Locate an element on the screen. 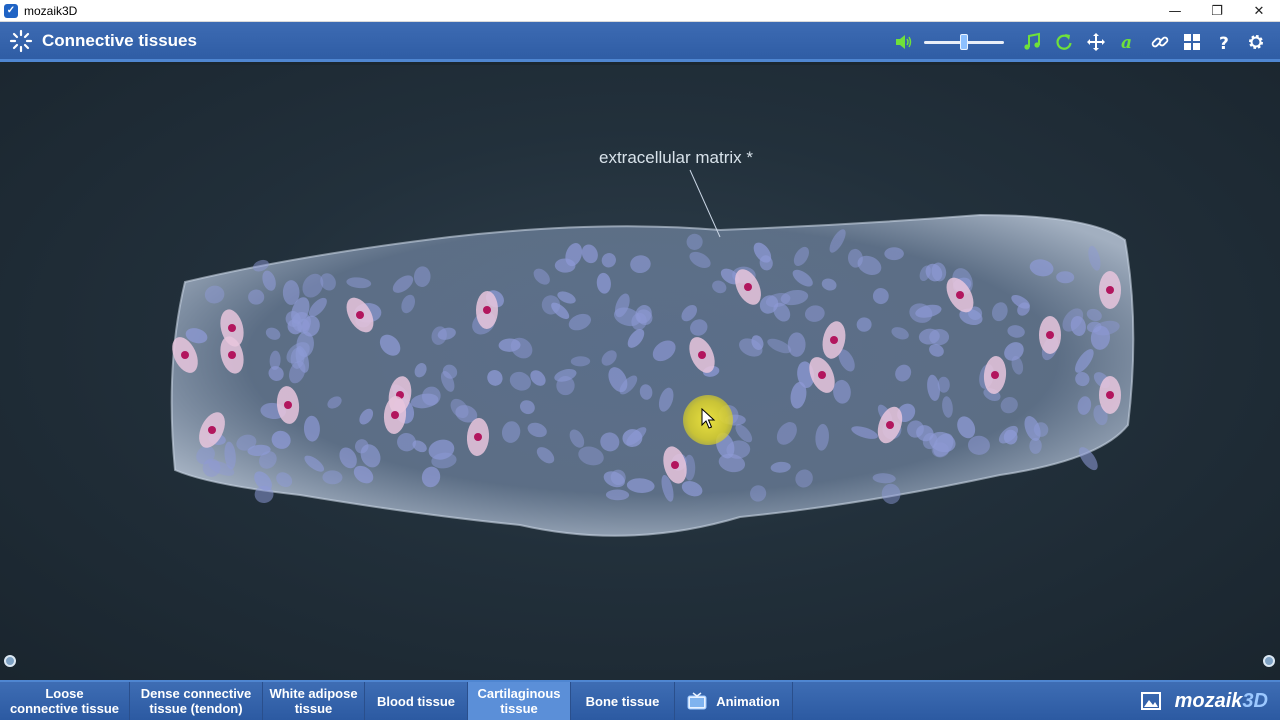 Image resolution: width=1280 pixels, height=720 pixels. tab-label-line1: Dense connective is located at coordinates (196, 693).